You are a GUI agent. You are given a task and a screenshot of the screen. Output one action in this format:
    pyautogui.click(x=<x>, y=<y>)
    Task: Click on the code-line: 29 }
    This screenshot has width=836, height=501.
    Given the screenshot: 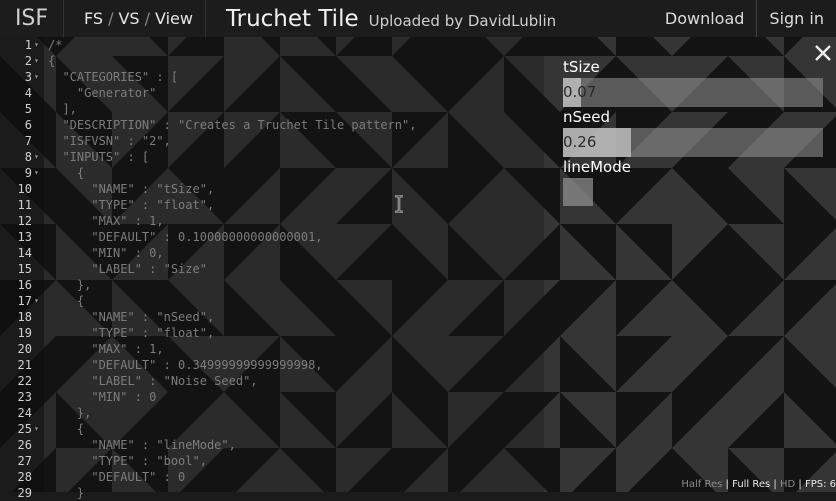 What is the action you would take?
    pyautogui.click(x=272, y=493)
    